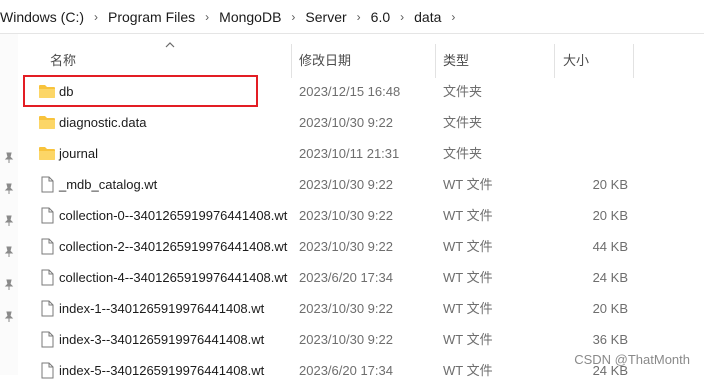 The image size is (704, 386). What do you see at coordinates (108, 184) in the screenshot?
I see `file-name: _mdb_catalog.wt` at bounding box center [108, 184].